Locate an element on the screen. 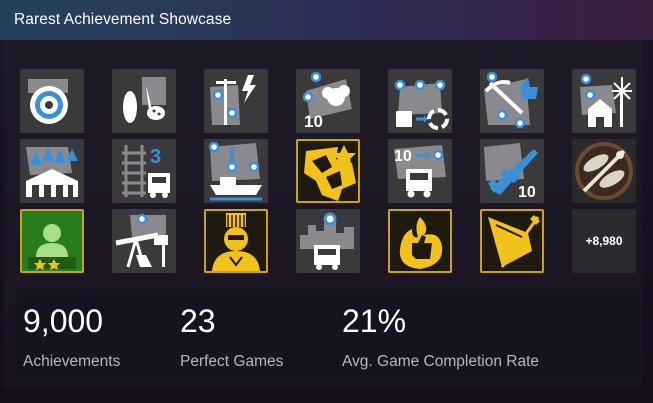 The height and width of the screenshot is (403, 653). stat-completion-rate-value: 21% is located at coordinates (374, 321).